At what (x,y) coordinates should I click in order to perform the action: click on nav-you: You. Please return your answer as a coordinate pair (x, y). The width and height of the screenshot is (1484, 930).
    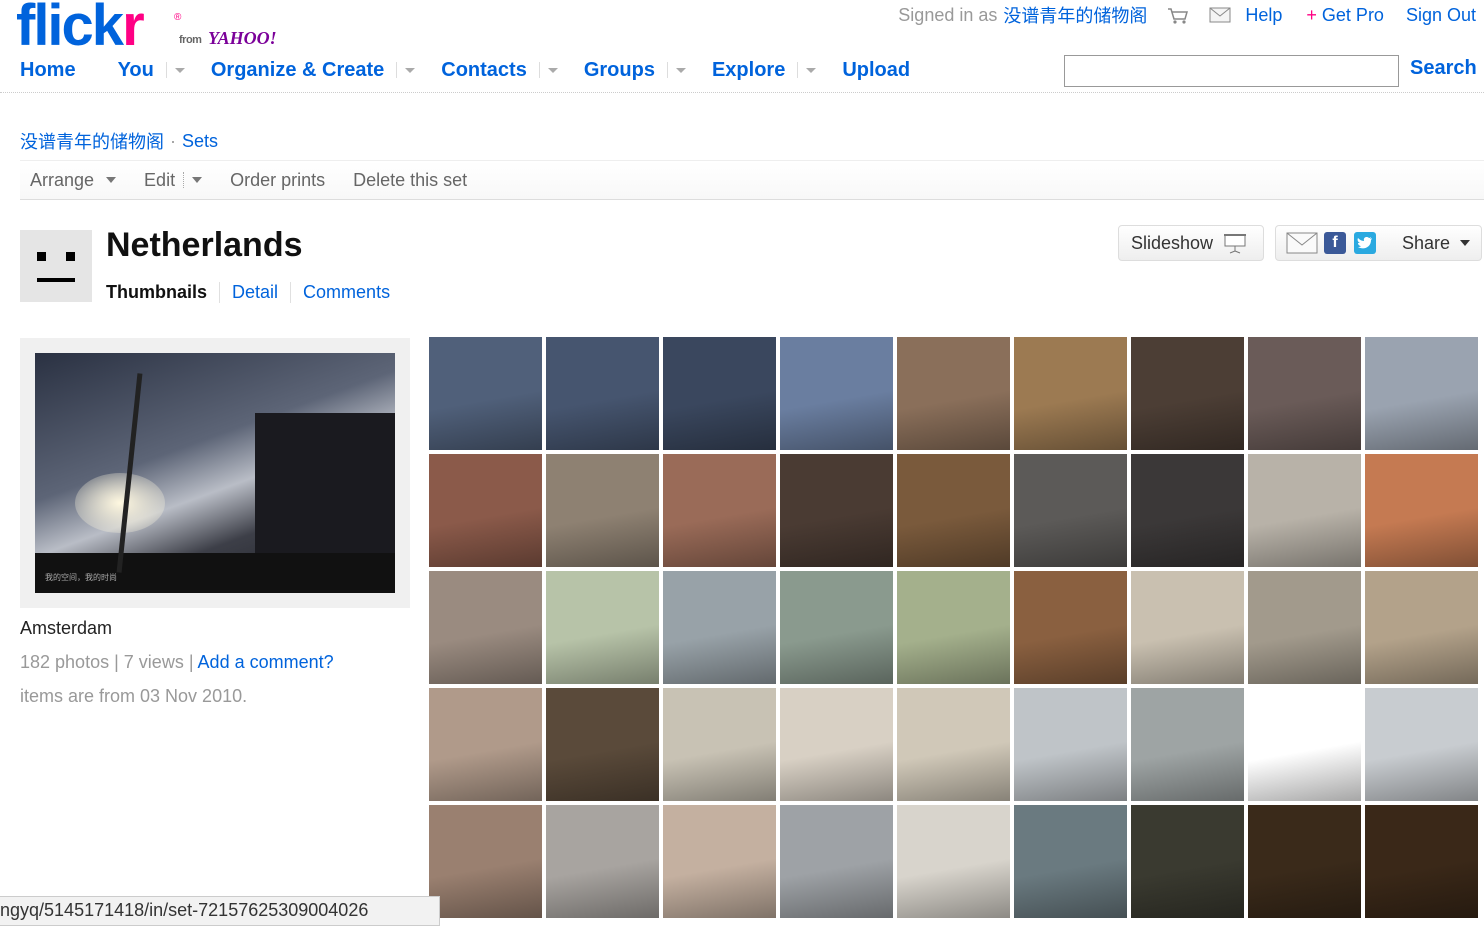
    Looking at the image, I should click on (151, 70).